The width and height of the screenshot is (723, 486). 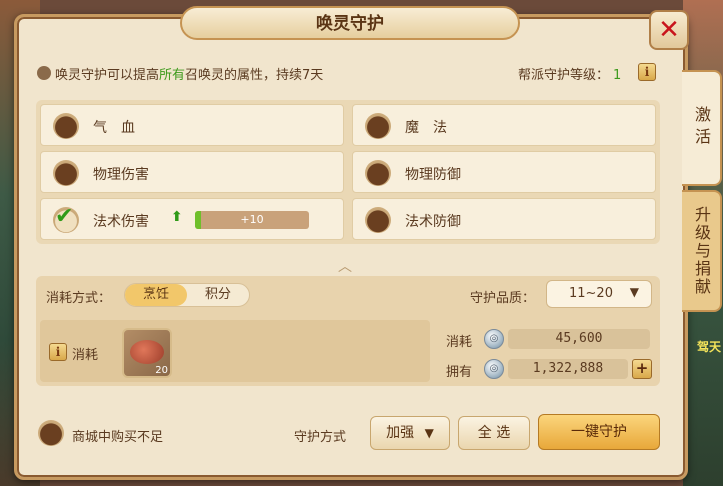 What do you see at coordinates (44, 73) in the screenshot?
I see `swirl-icon` at bounding box center [44, 73].